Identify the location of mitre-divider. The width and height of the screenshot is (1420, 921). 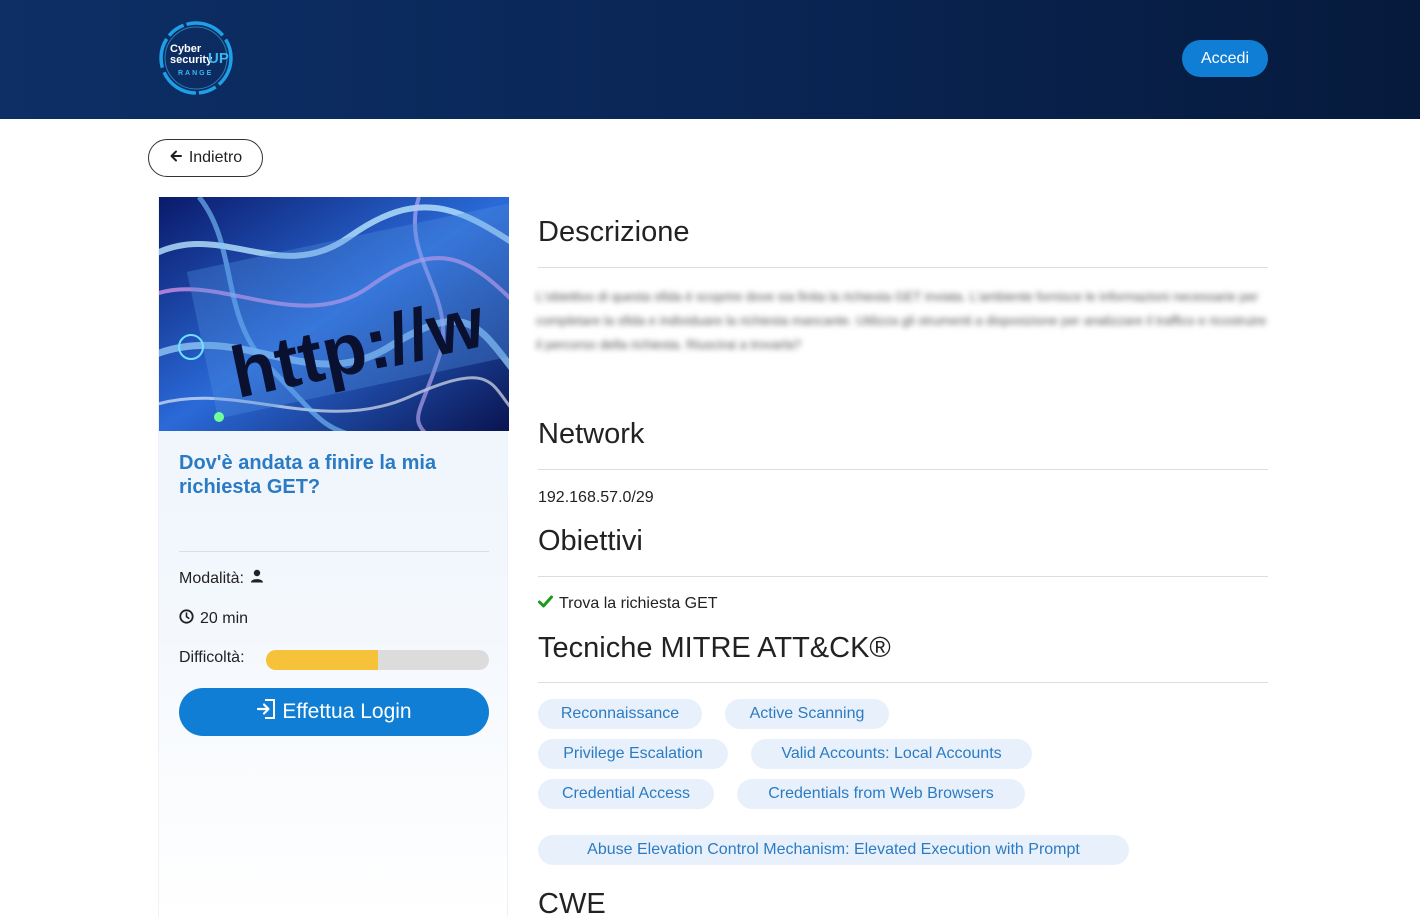
(903, 682).